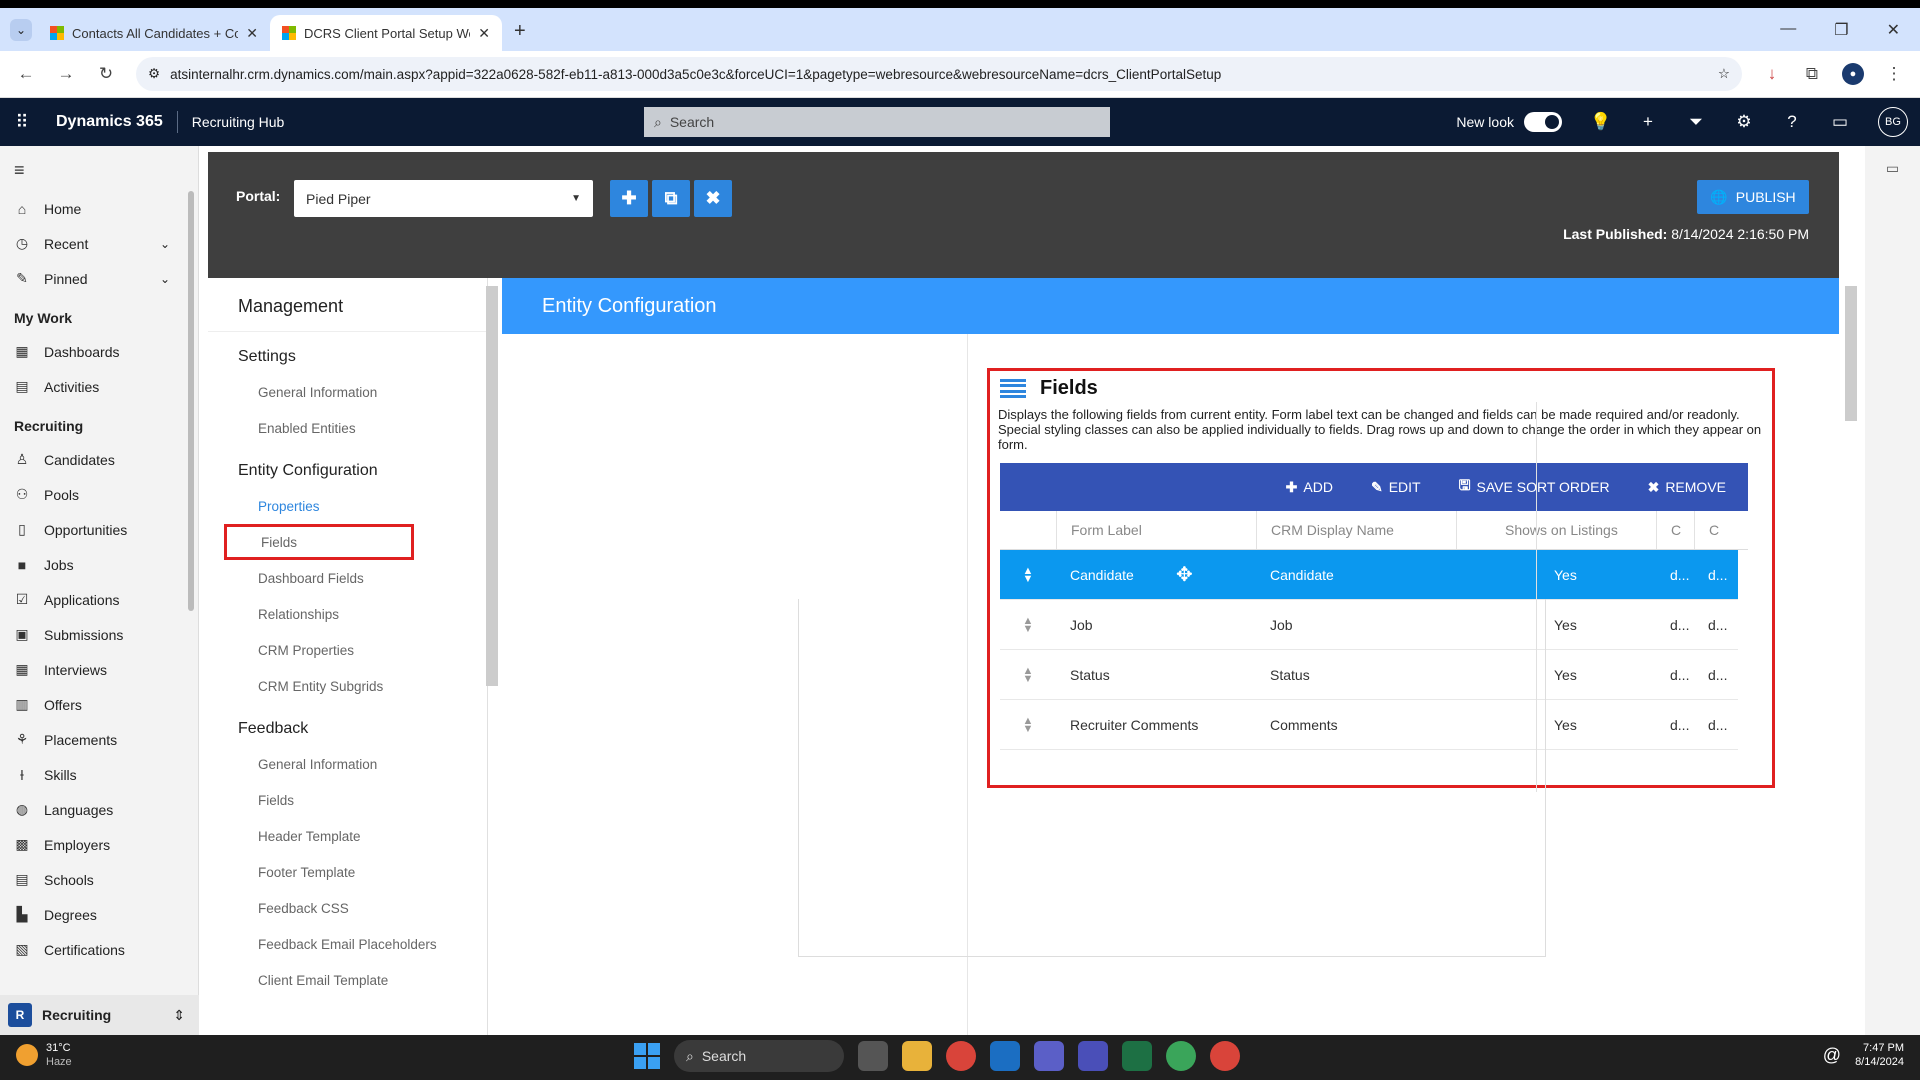 Image resolution: width=1920 pixels, height=1080 pixels. What do you see at coordinates (1879, 1055) in the screenshot?
I see `clock: 7:47 PM 8/14/2024` at bounding box center [1879, 1055].